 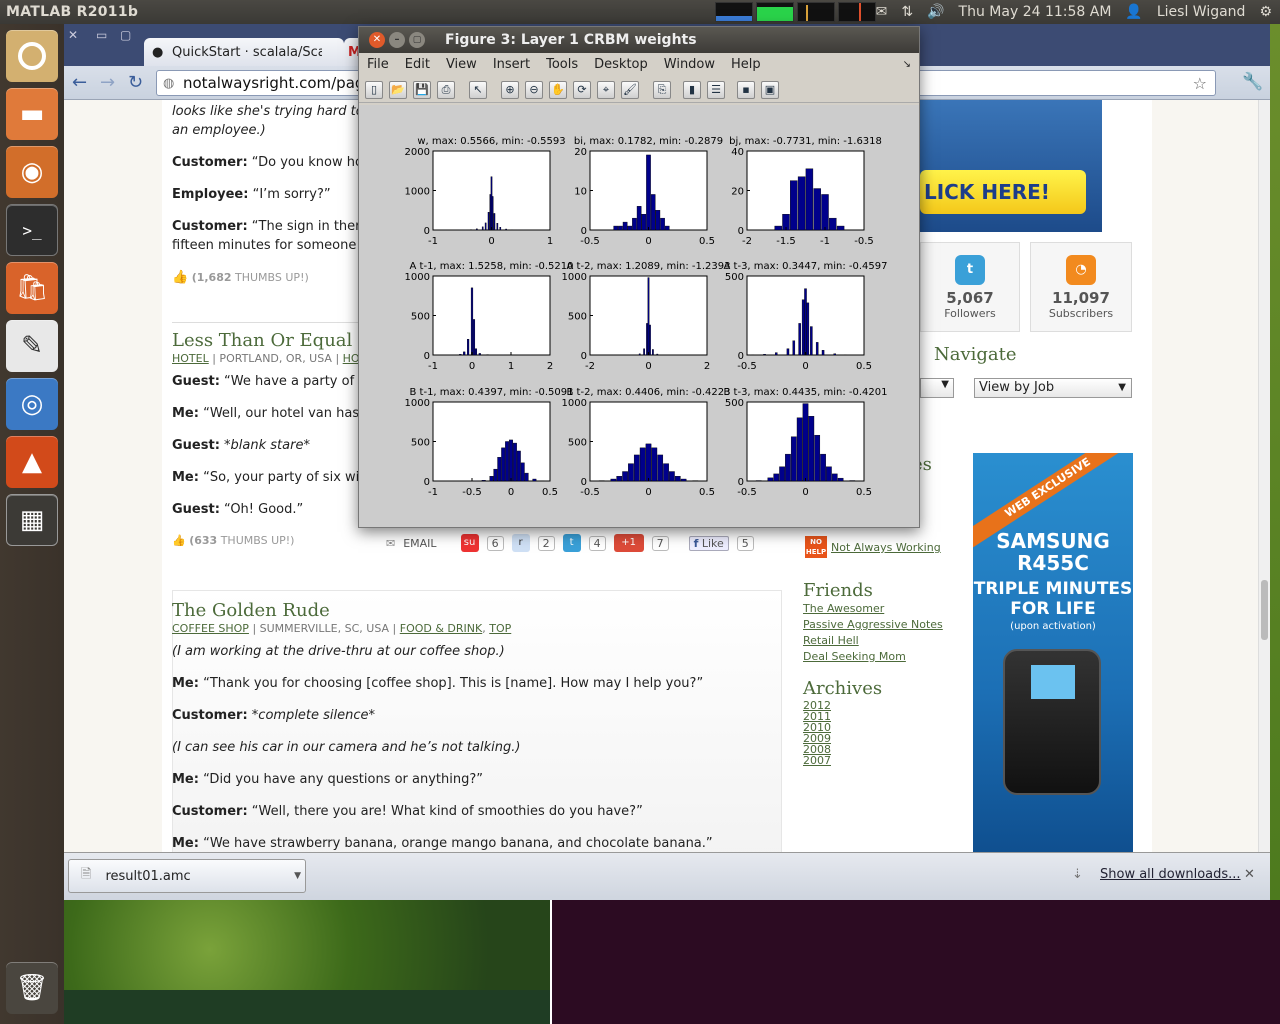 I want to click on post-title: The Golden Rude, so click(x=477, y=611).